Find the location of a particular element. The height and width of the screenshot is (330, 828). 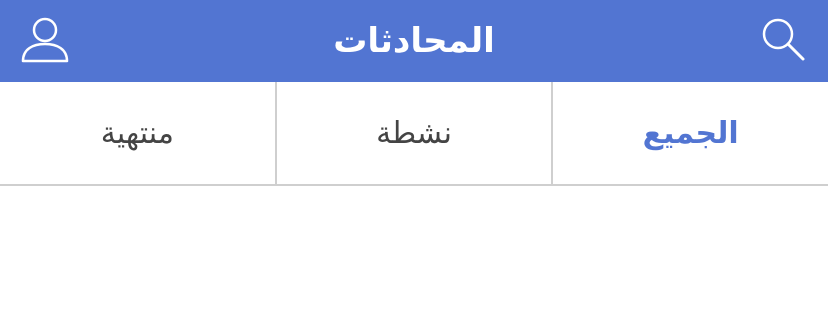

search-button is located at coordinates (783, 41).